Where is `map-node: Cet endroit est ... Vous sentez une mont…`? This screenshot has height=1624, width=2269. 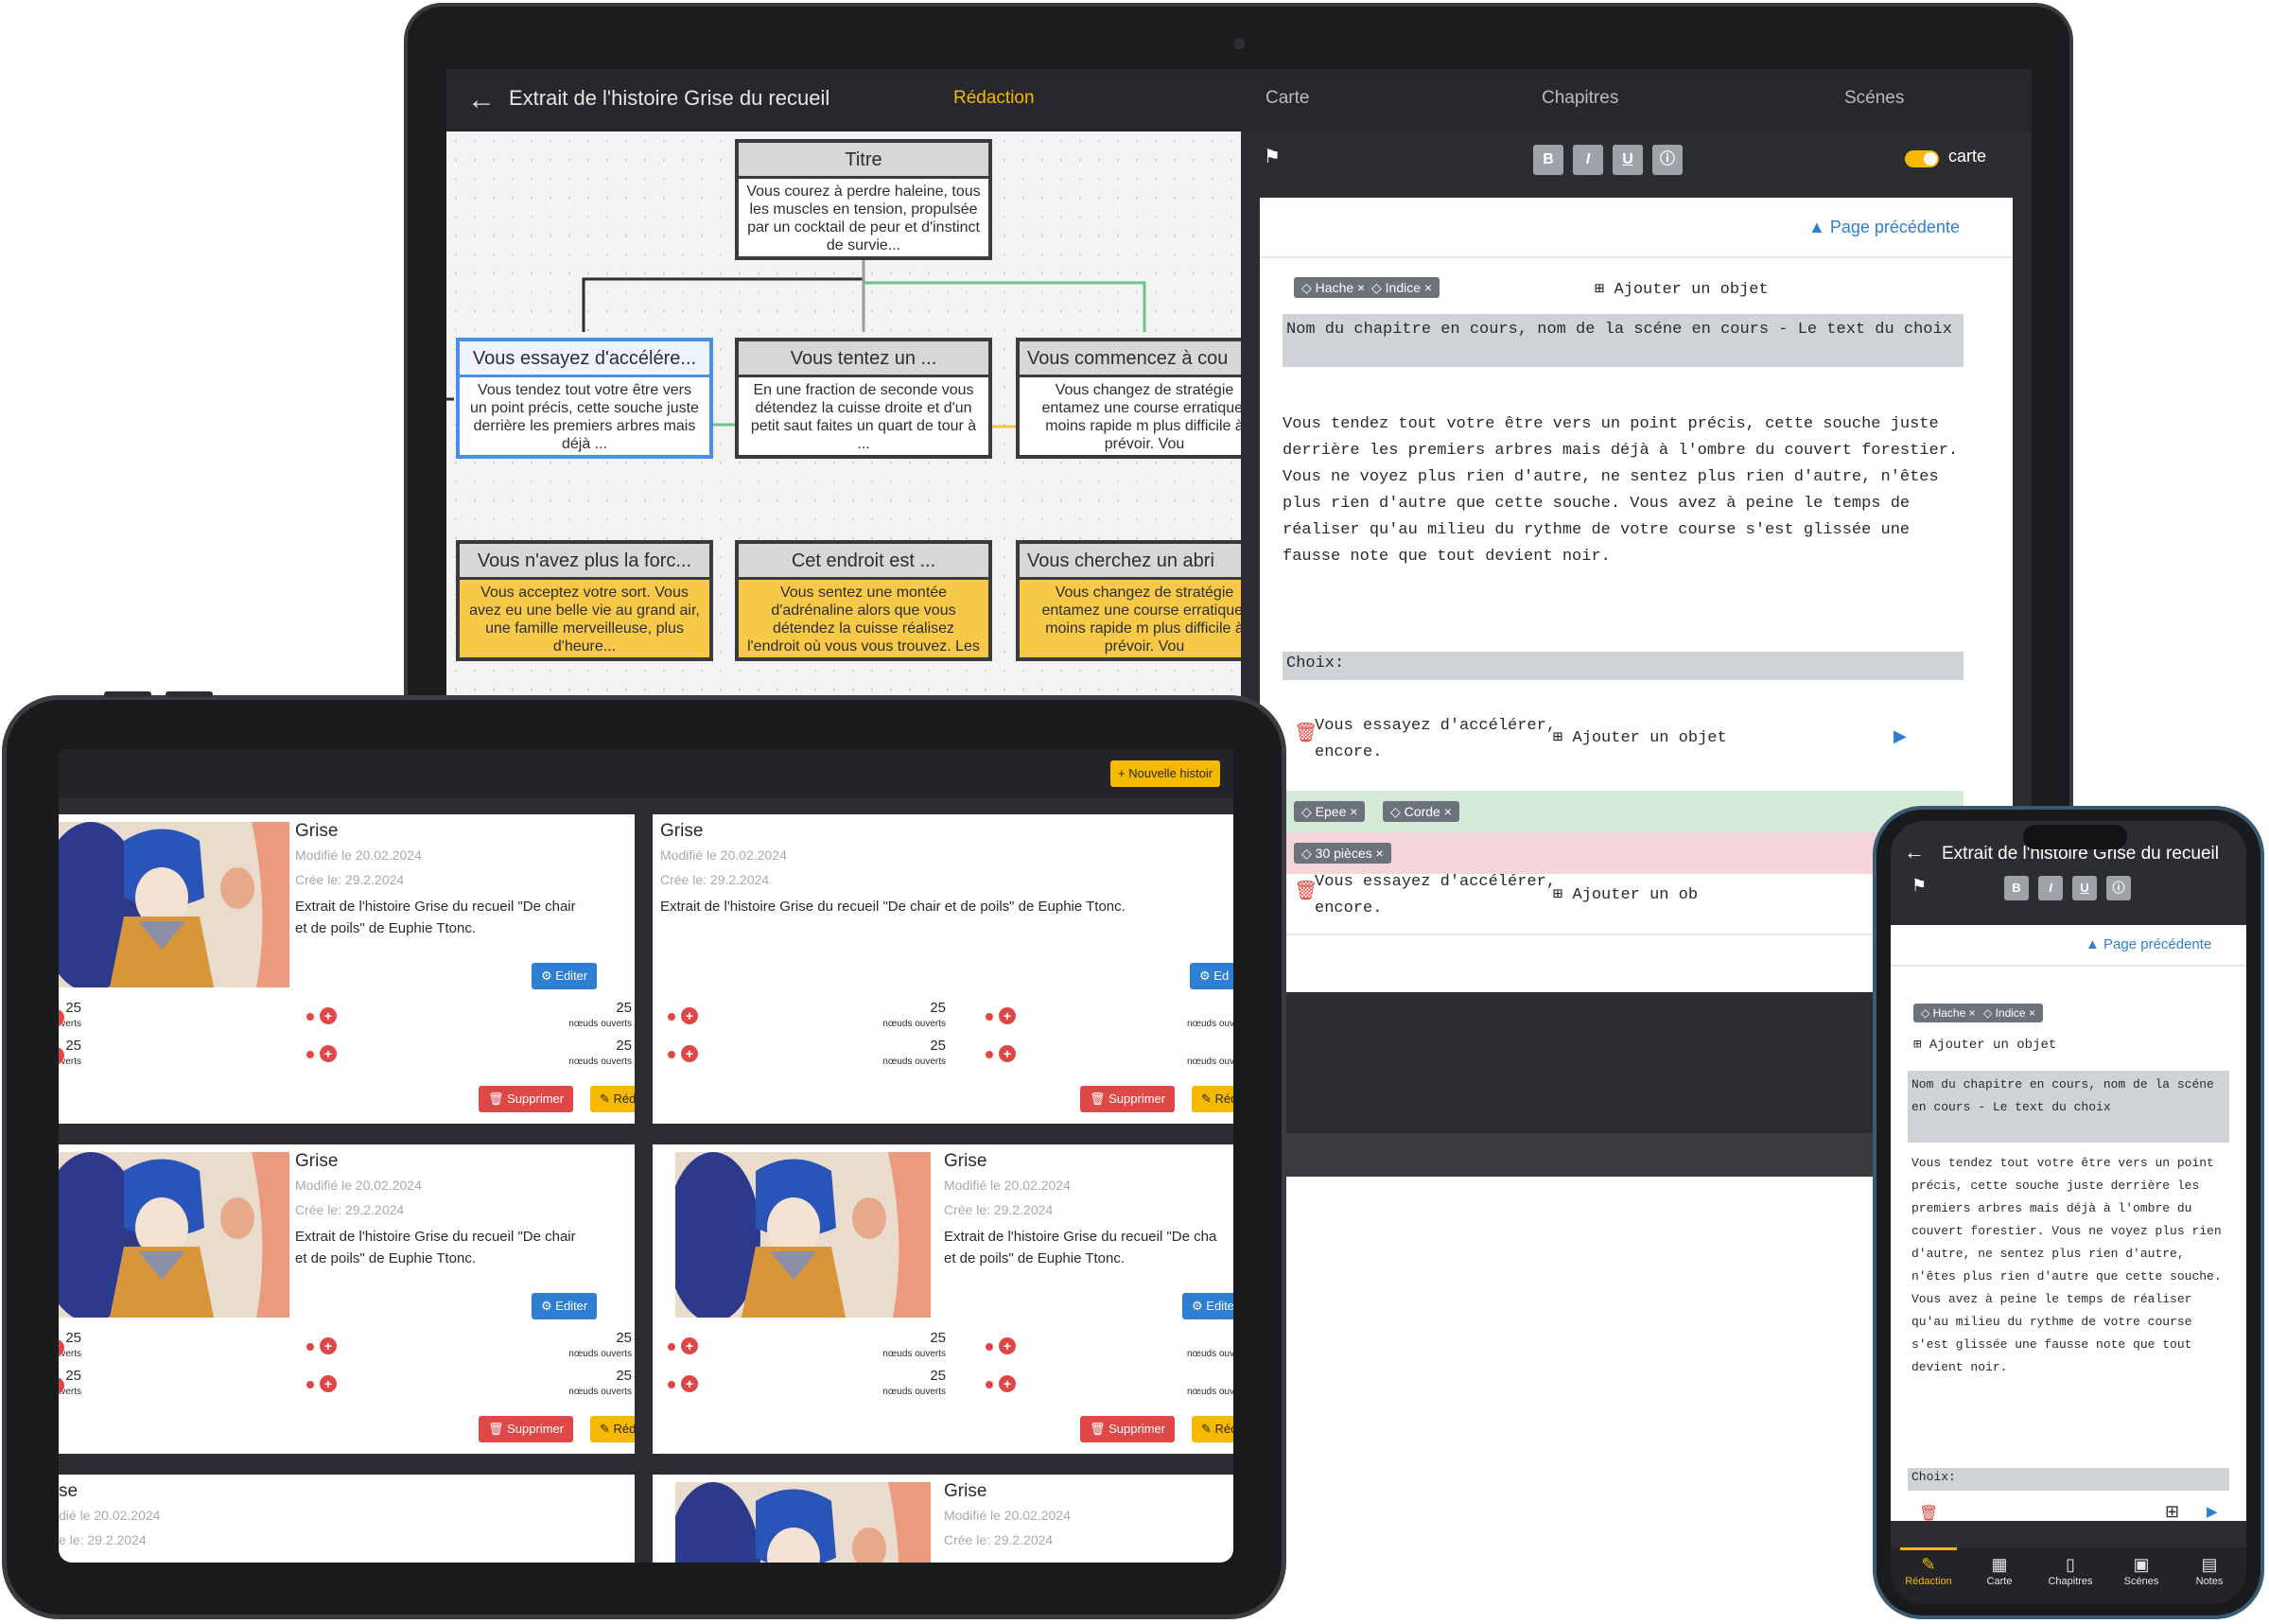 map-node: Cet endroit est ... Vous sentez une mont… is located at coordinates (864, 600).